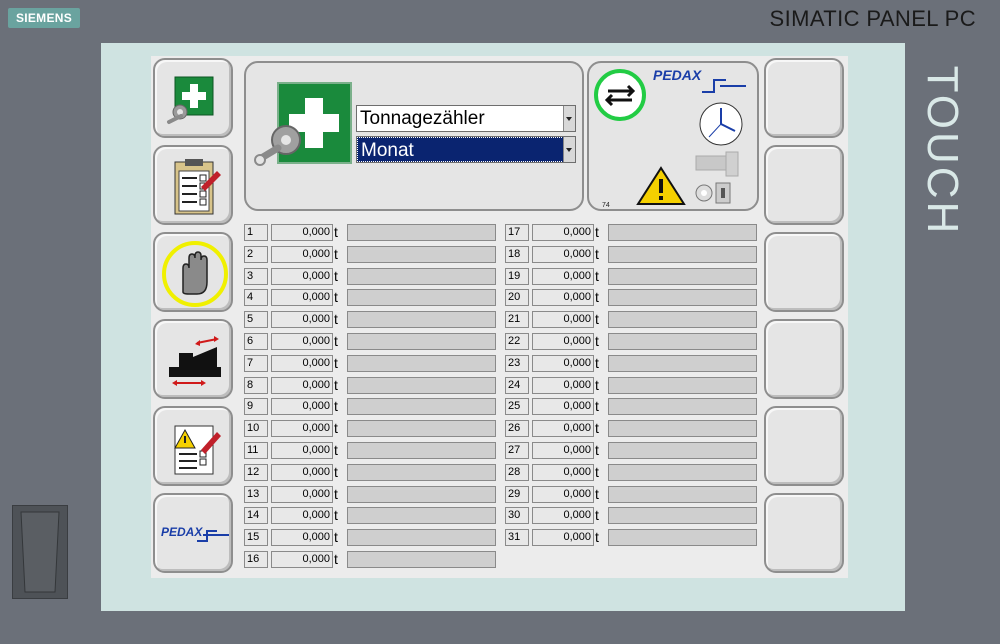  Describe the element at coordinates (517, 450) in the screenshot. I see `row-index: 27` at that location.